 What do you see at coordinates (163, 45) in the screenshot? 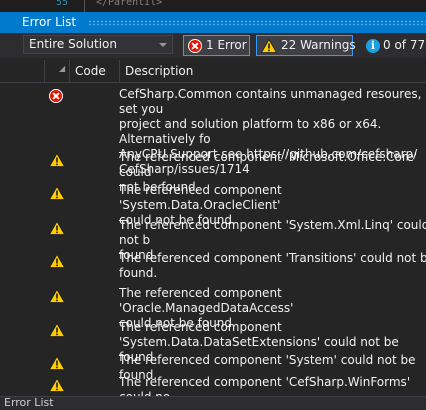
I see `chevron-down-icon` at bounding box center [163, 45].